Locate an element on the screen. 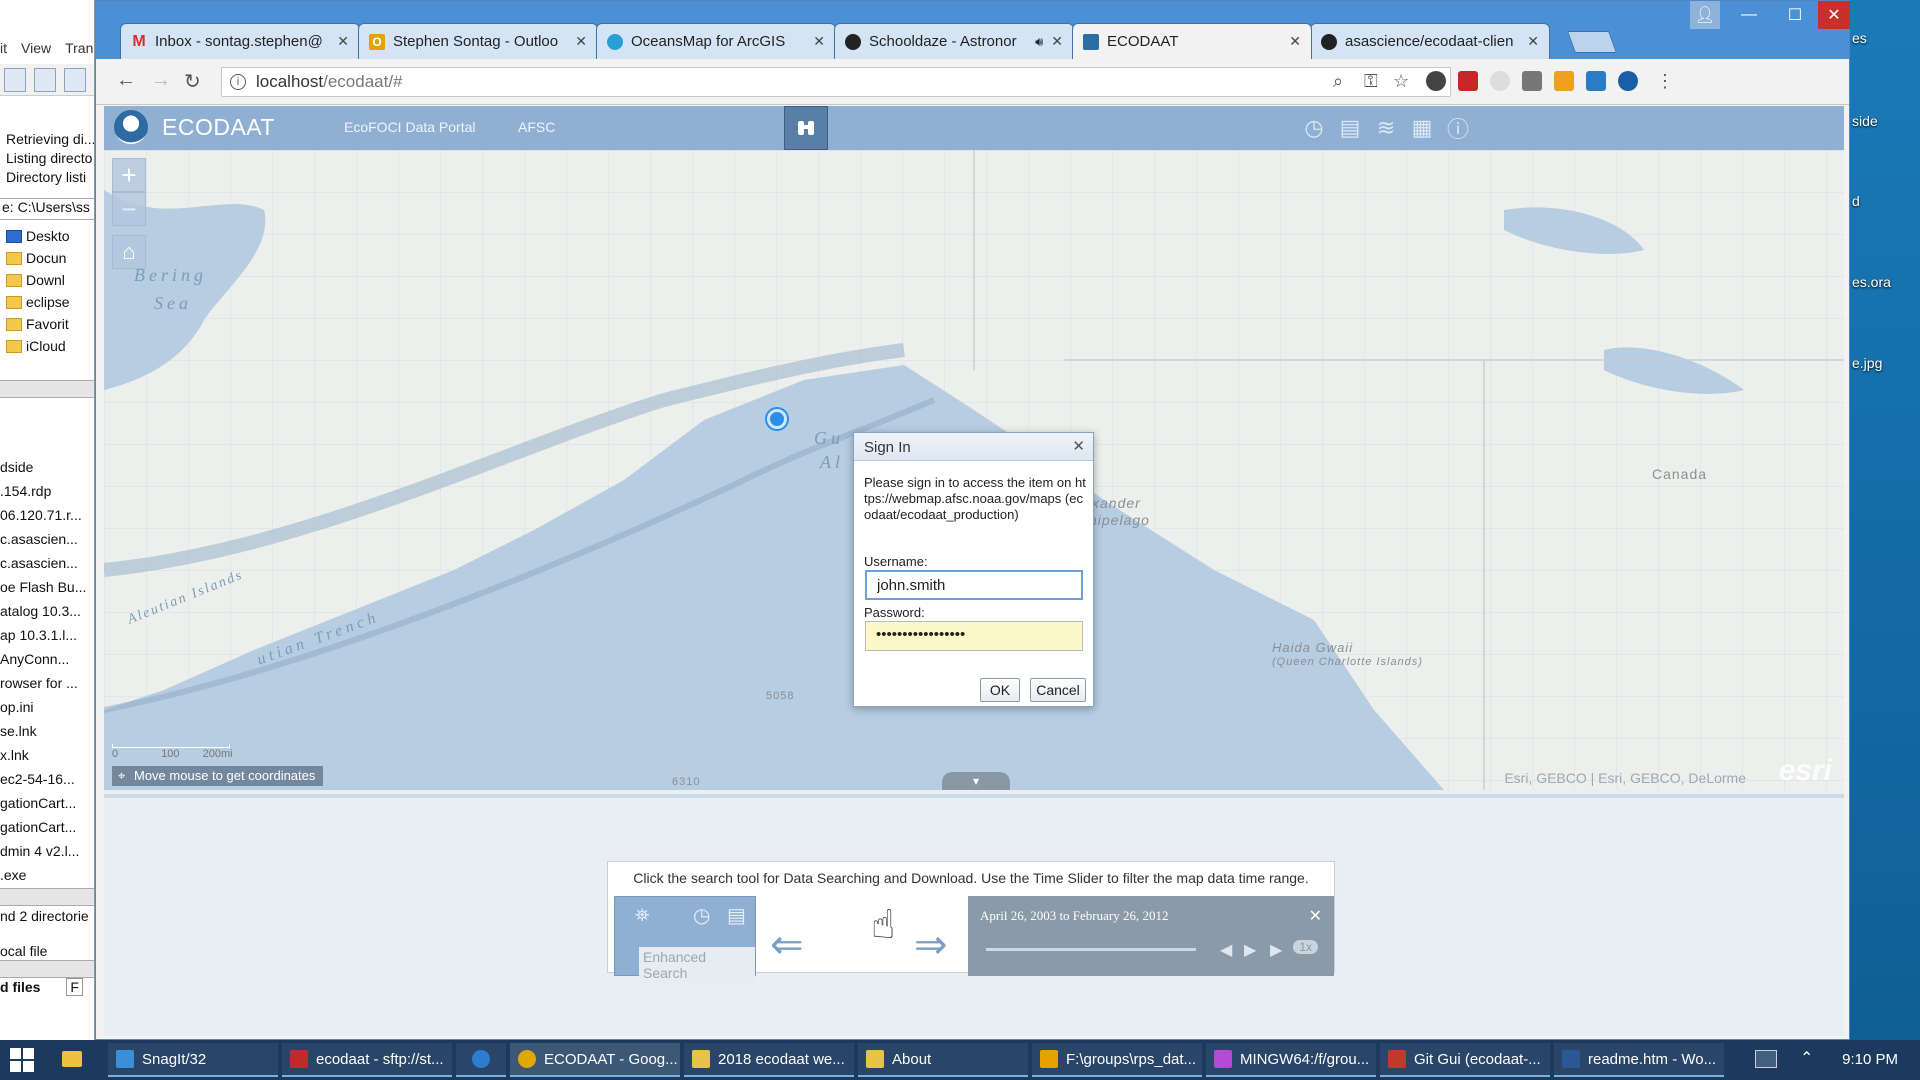 The image size is (1920, 1080). tree-item: Favorit is located at coordinates (38, 324).